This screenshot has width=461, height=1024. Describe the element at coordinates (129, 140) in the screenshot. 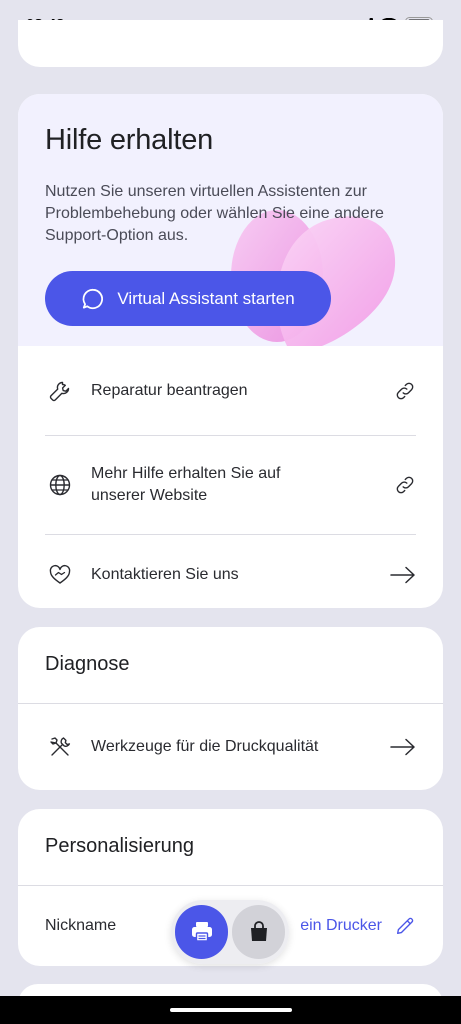

I see `help-title: Hilfe erhalten` at that location.